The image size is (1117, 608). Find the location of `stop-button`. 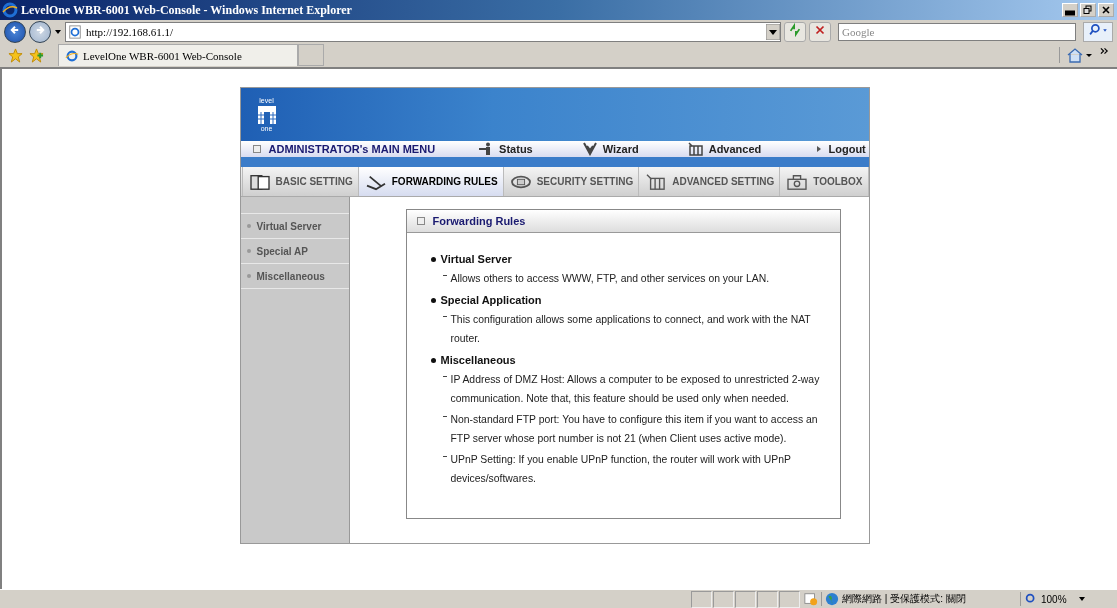

stop-button is located at coordinates (820, 31).